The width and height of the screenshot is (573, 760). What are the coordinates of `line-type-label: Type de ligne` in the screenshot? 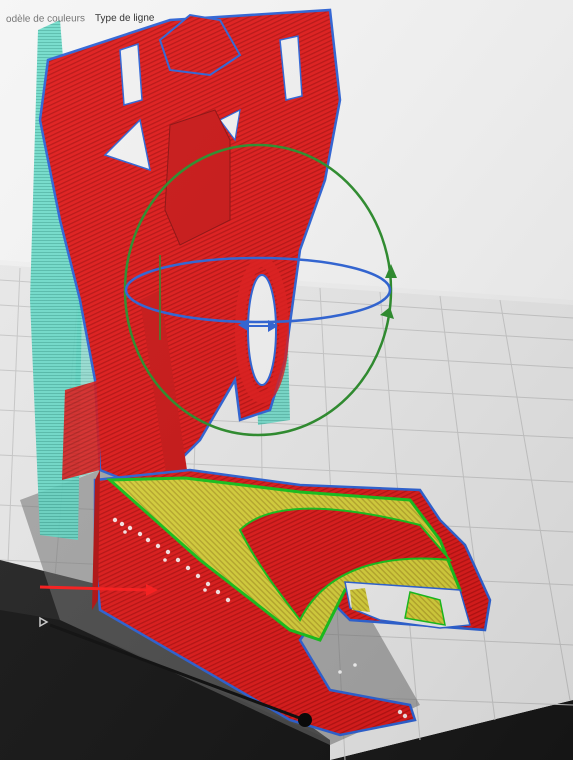 It's located at (125, 18).